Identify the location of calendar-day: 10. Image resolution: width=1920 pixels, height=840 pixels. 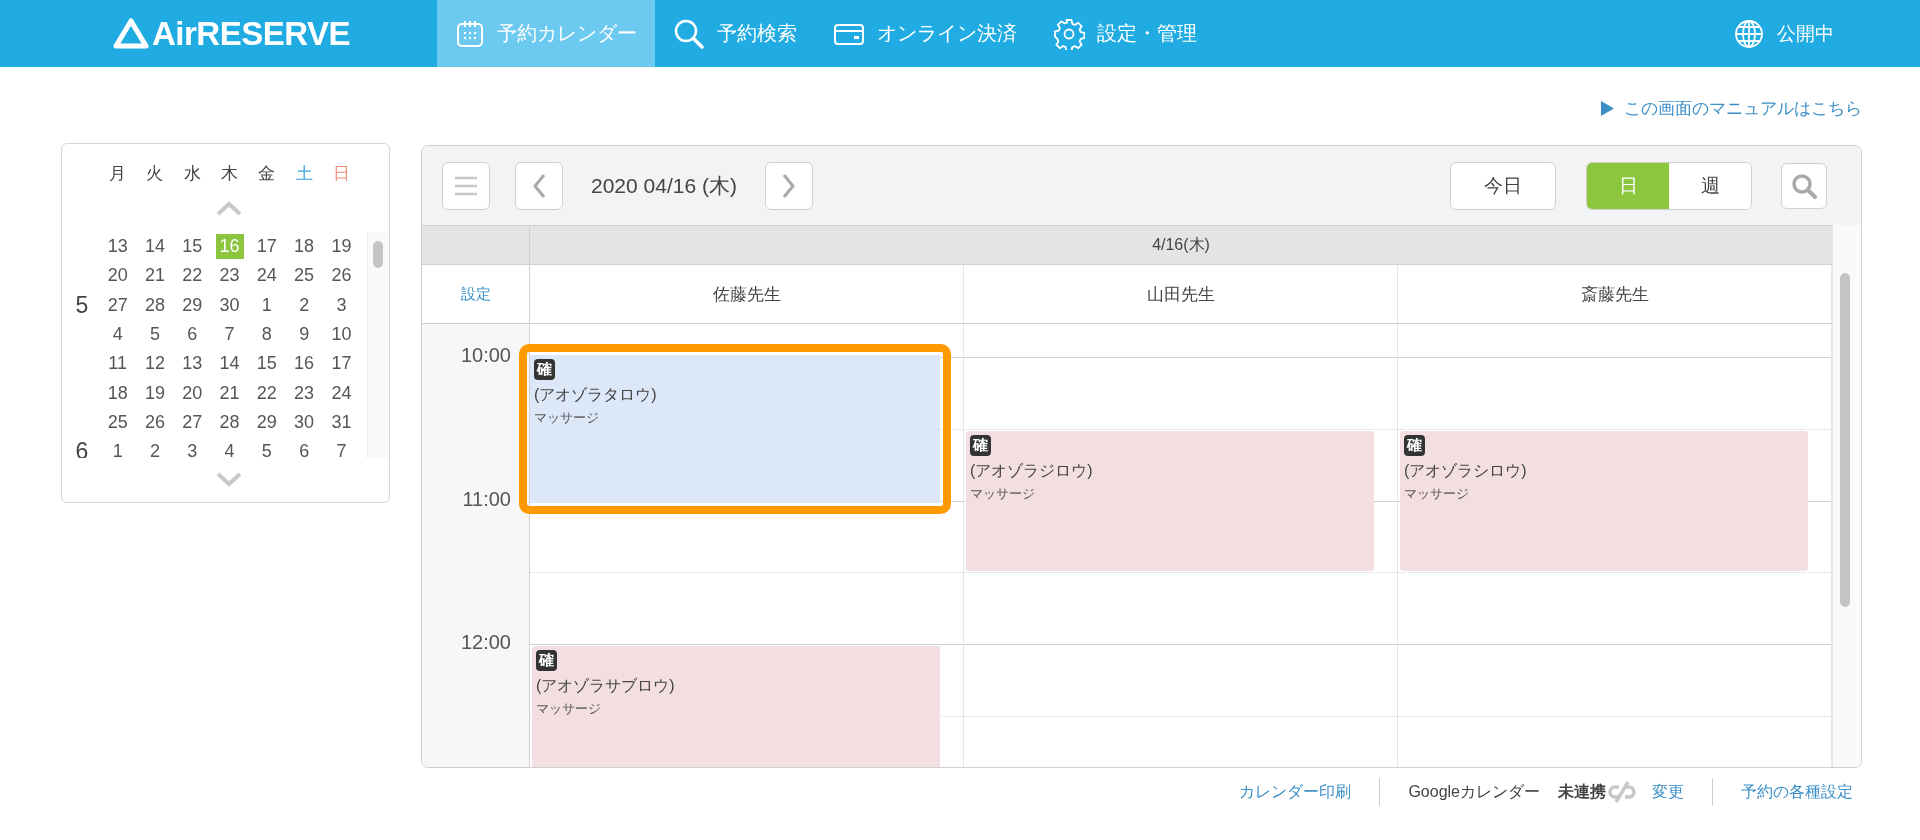
(341, 335).